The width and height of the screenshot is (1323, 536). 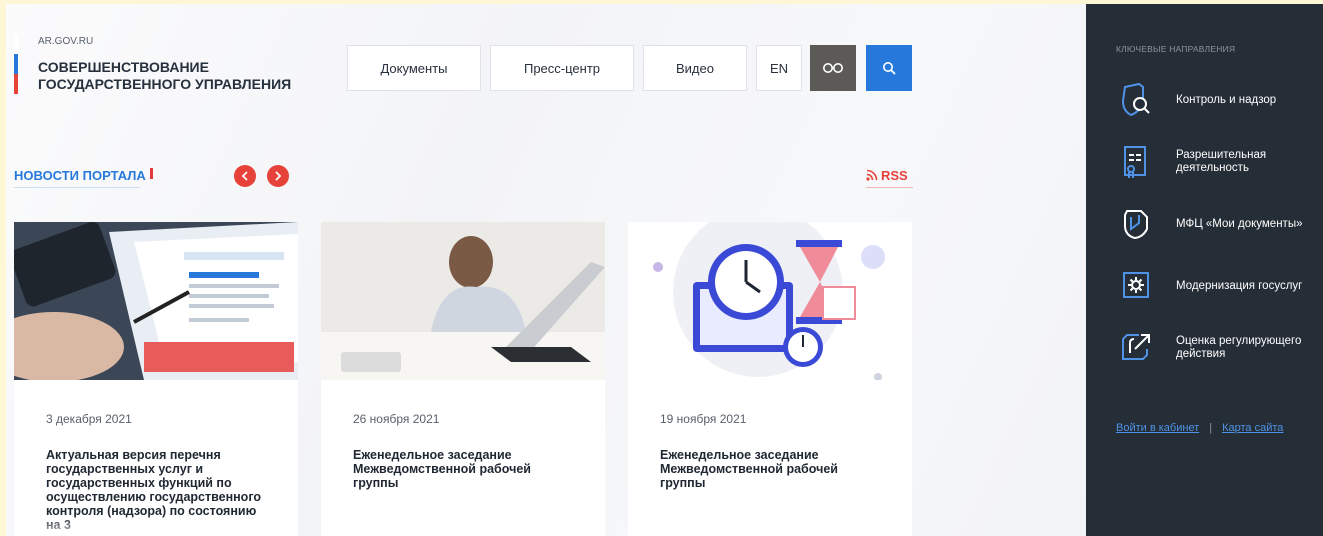 What do you see at coordinates (770, 301) in the screenshot?
I see `news-card-image-clocks` at bounding box center [770, 301].